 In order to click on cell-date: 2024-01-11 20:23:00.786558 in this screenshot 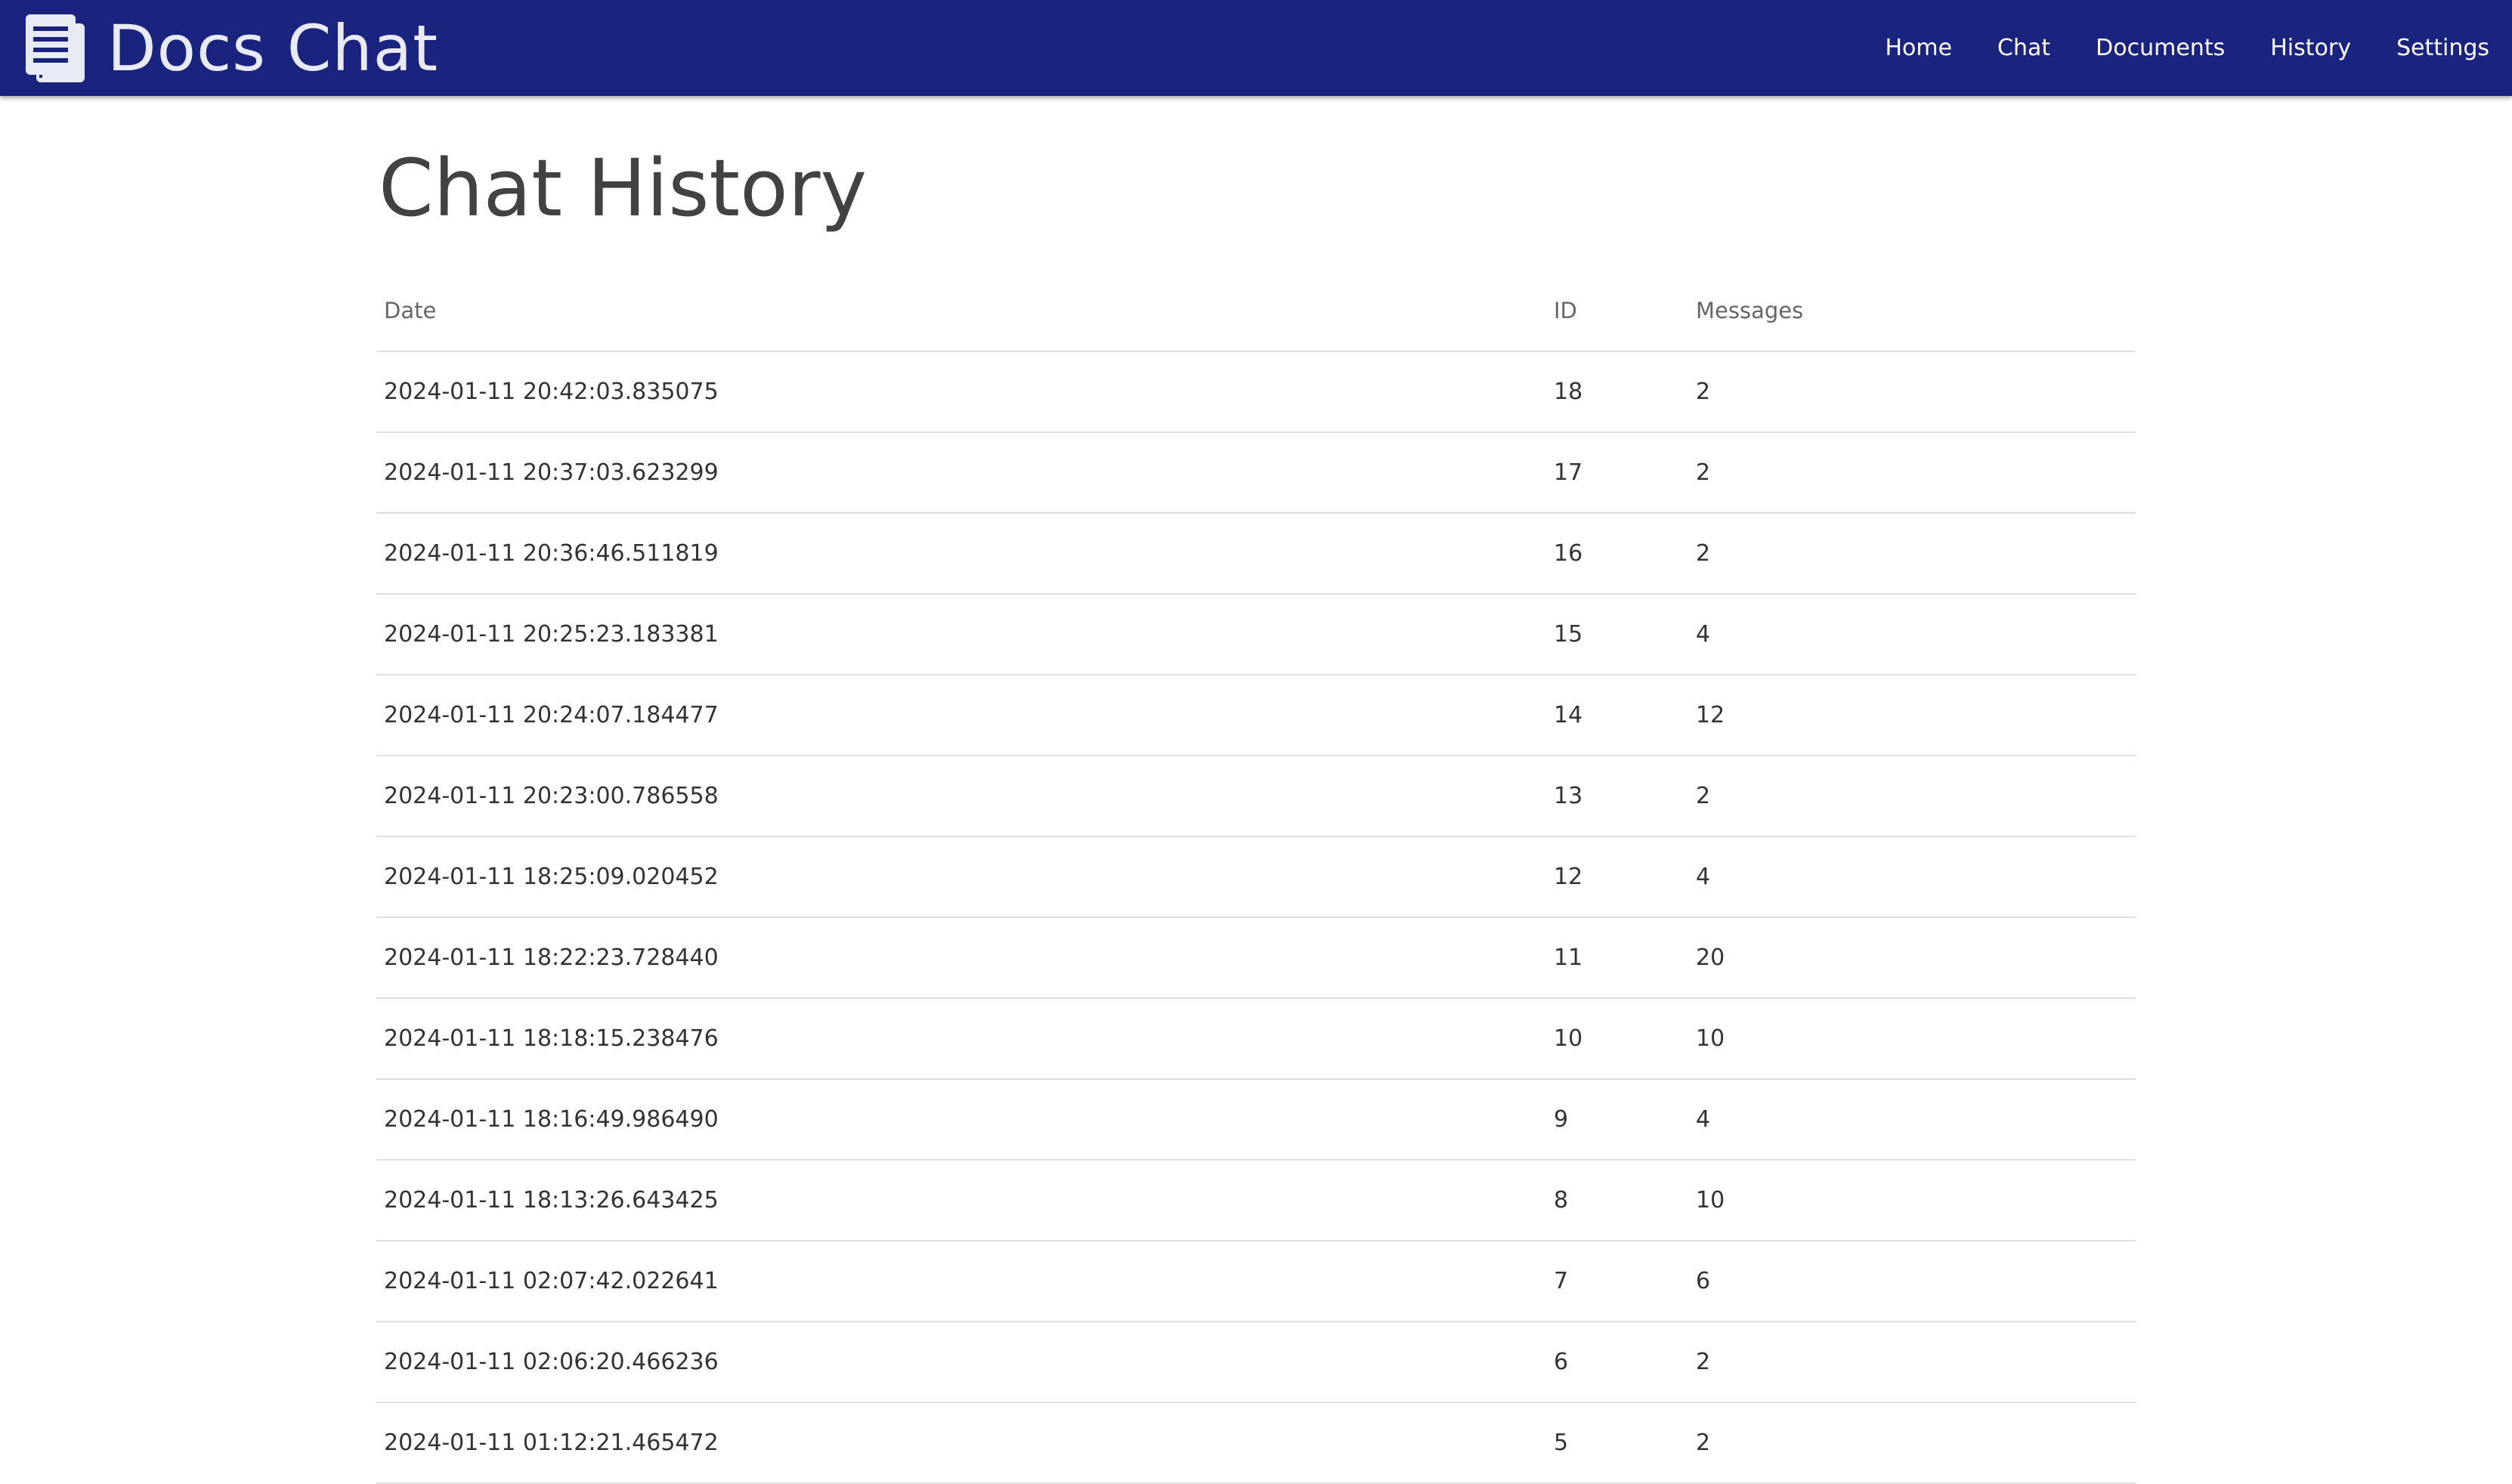, I will do `click(961, 796)`.